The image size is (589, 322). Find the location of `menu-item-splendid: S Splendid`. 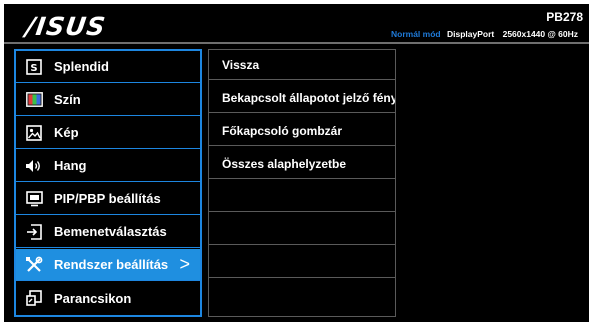

menu-item-splendid: S Splendid is located at coordinates (108, 67).